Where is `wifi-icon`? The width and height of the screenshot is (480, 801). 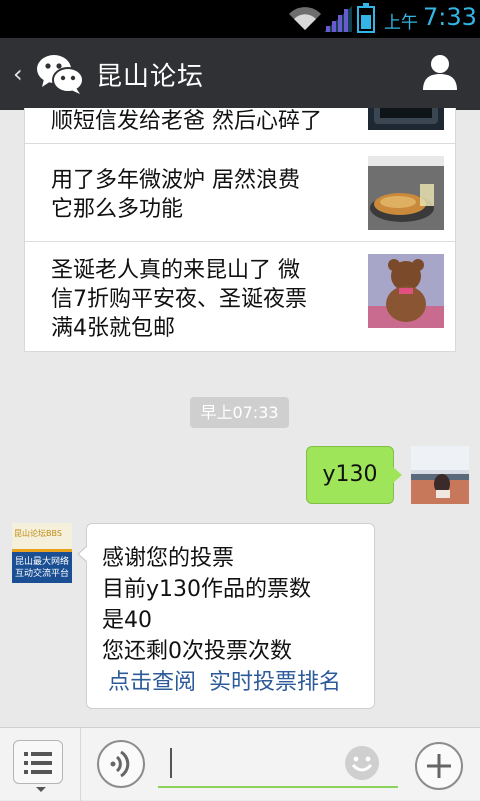
wifi-icon is located at coordinates (305, 18).